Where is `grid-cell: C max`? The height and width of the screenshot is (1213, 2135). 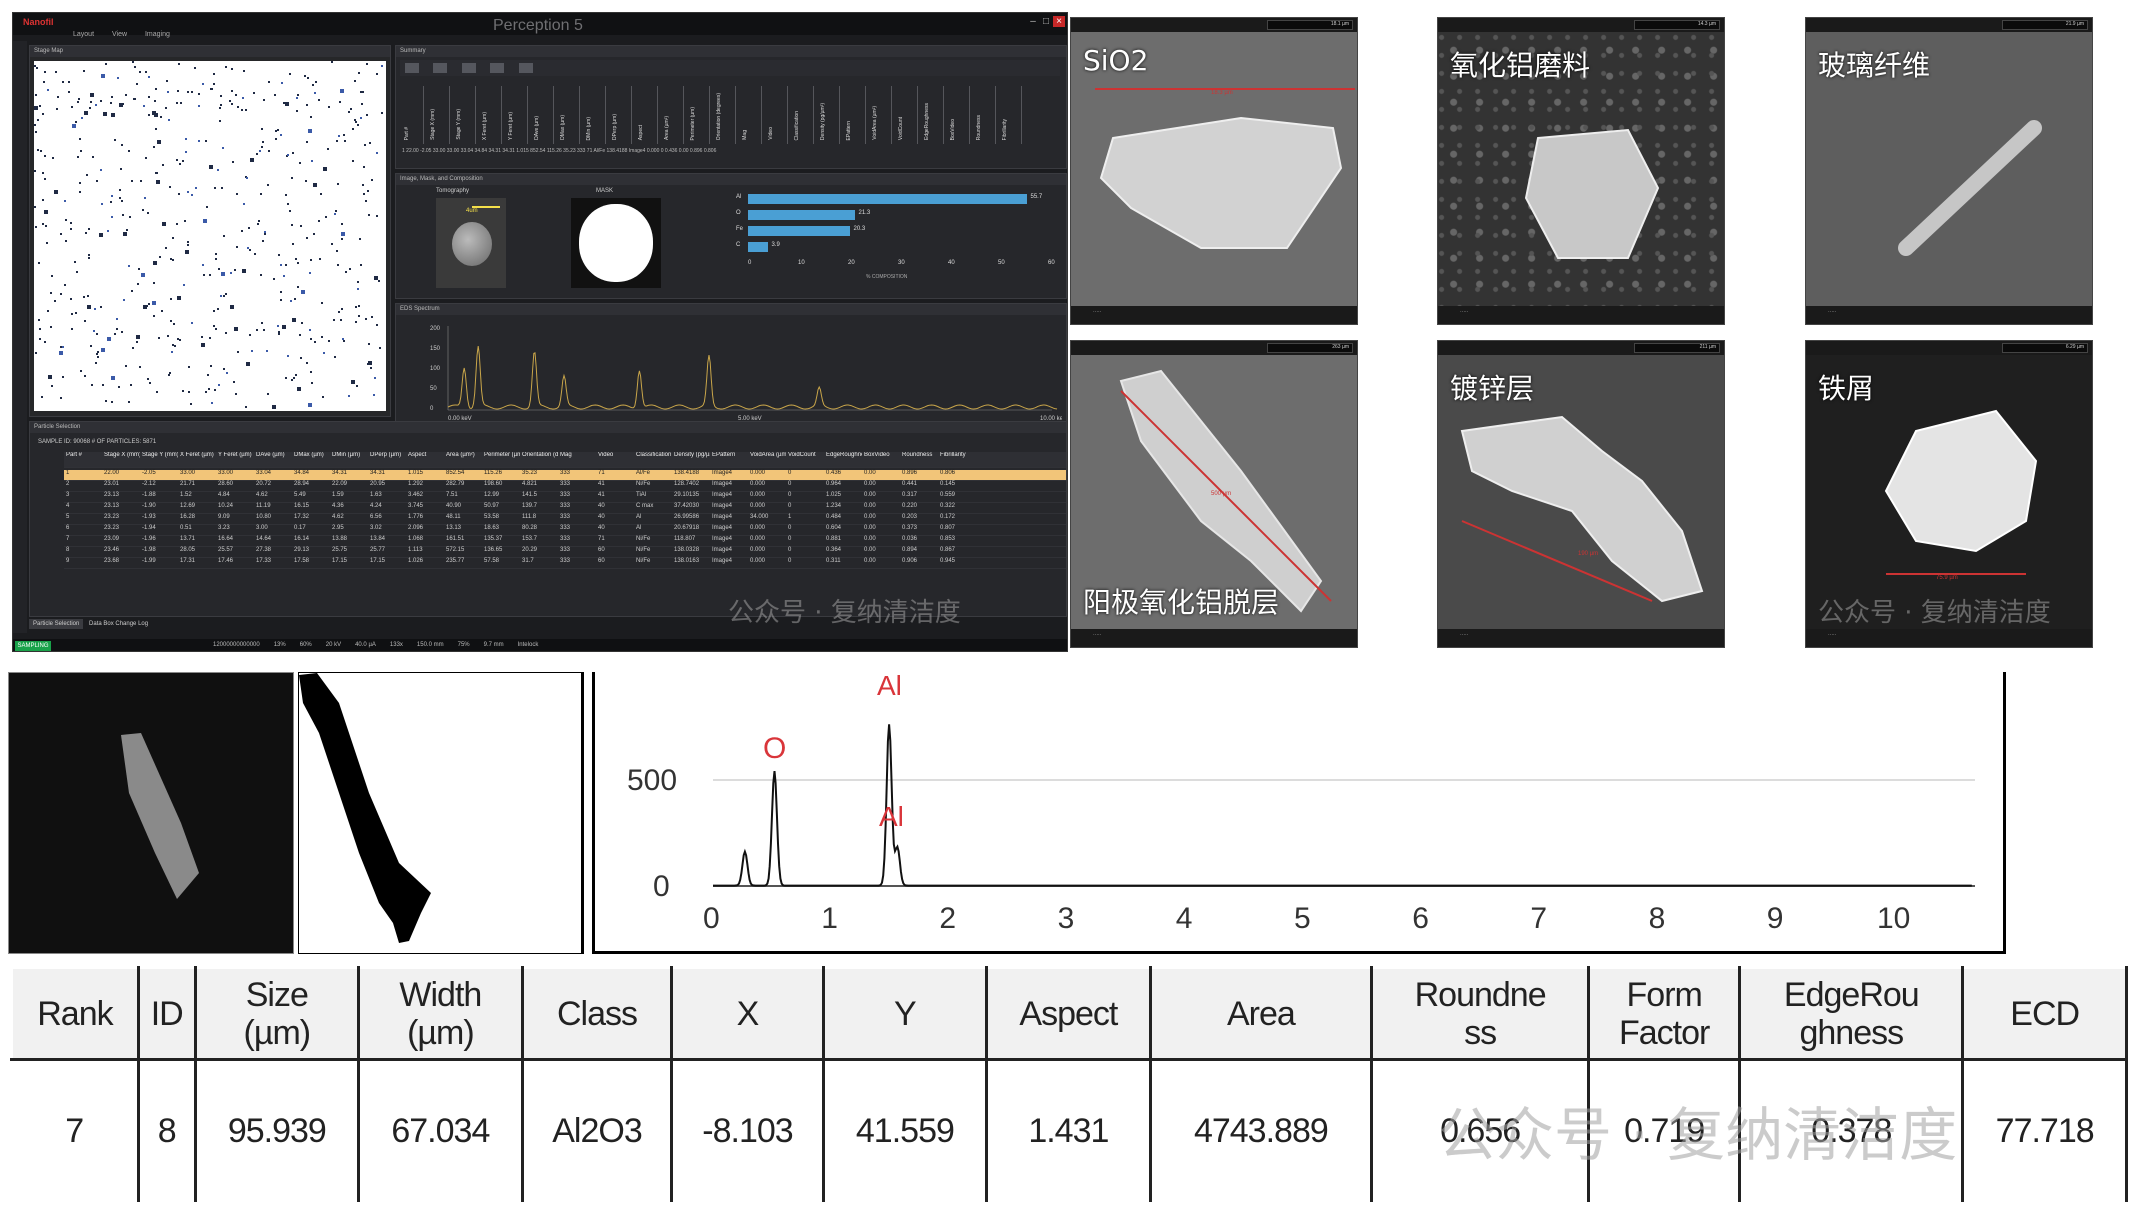
grid-cell: C max is located at coordinates (645, 506).